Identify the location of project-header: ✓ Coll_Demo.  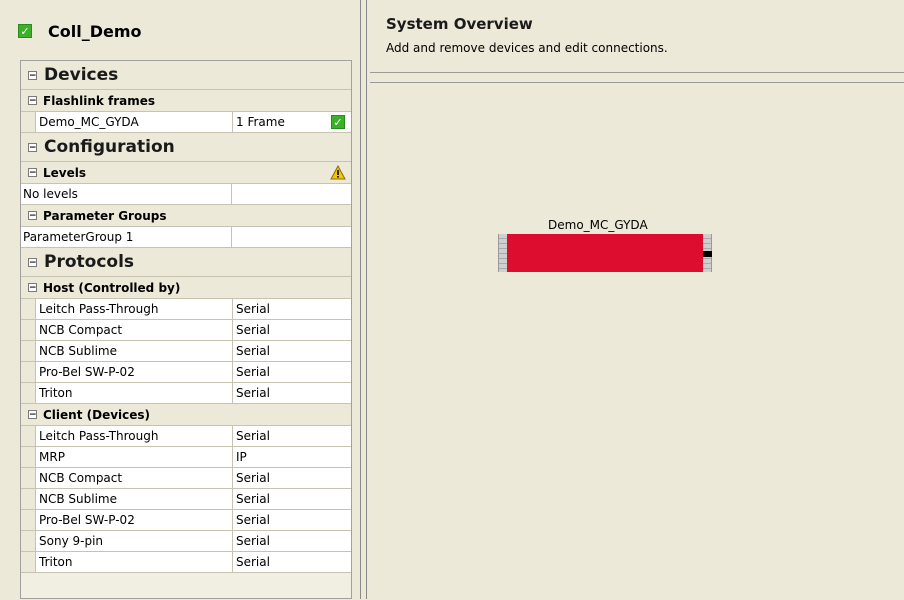
(180, 31).